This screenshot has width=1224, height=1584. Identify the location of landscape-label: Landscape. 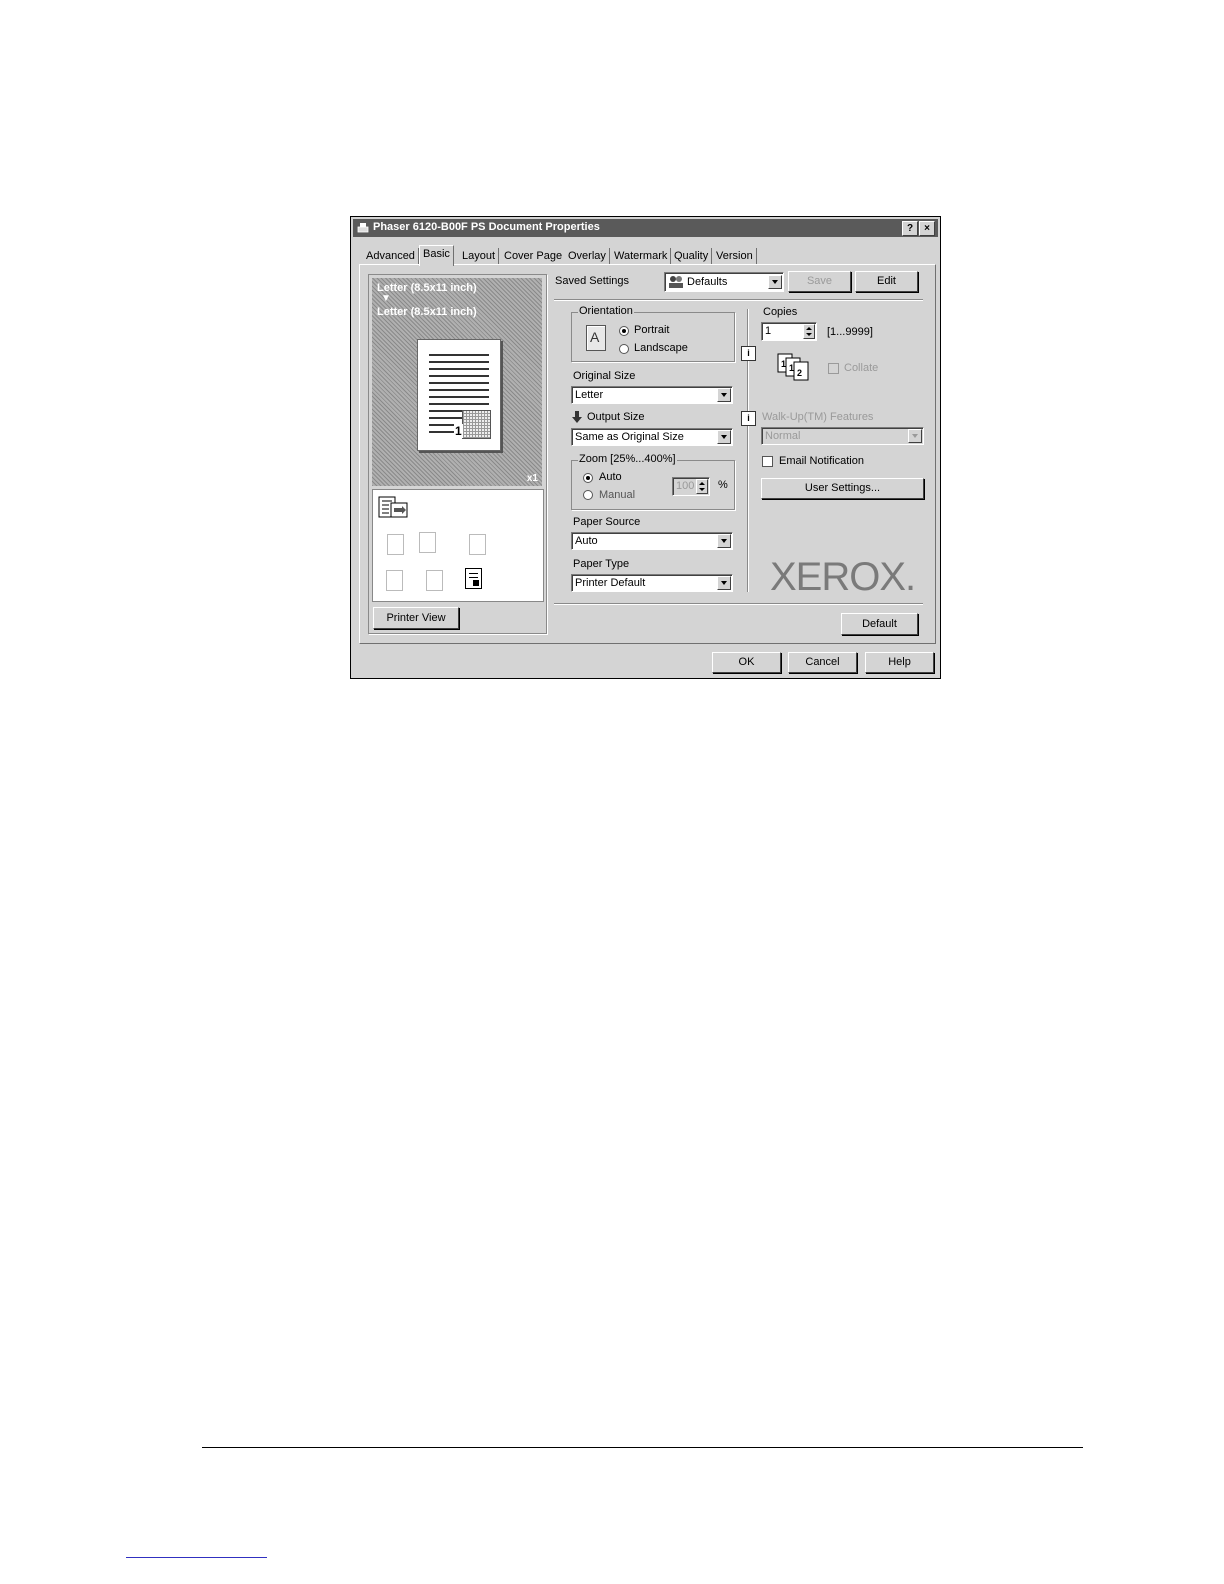
(661, 348).